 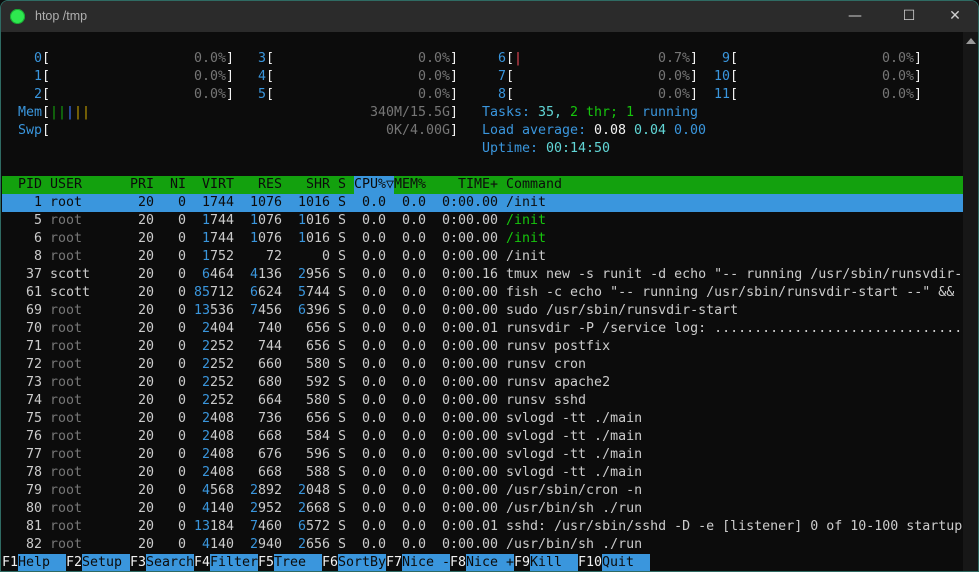 What do you see at coordinates (34, 328) in the screenshot?
I see `pid-cell: 70` at bounding box center [34, 328].